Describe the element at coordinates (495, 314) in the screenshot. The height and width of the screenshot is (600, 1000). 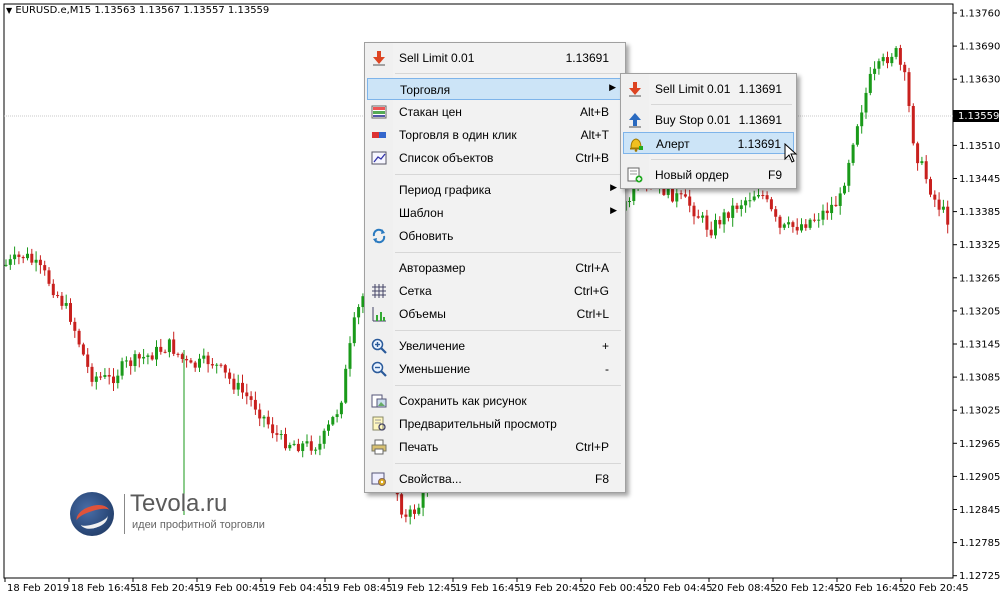
I see `menu-item-volumes: Объемы Ctrl+L` at that location.